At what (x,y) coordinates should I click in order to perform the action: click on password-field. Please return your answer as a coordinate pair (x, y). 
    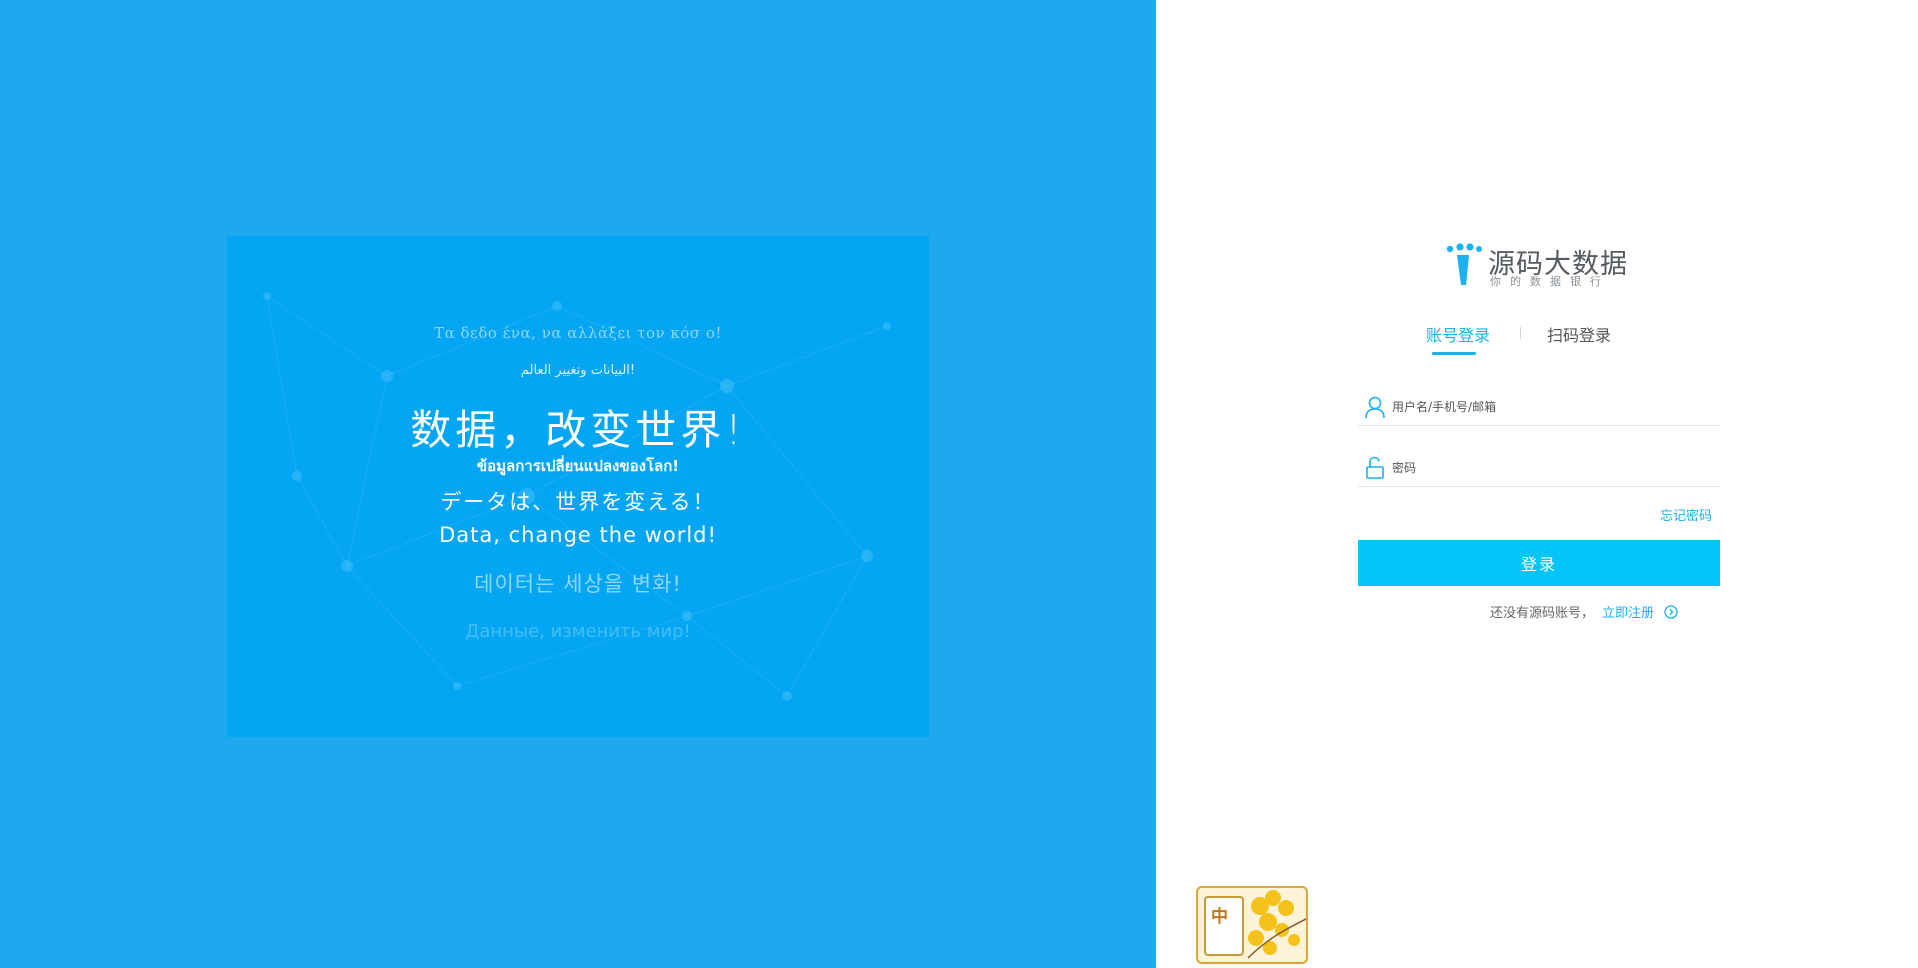
    Looking at the image, I should click on (1539, 469).